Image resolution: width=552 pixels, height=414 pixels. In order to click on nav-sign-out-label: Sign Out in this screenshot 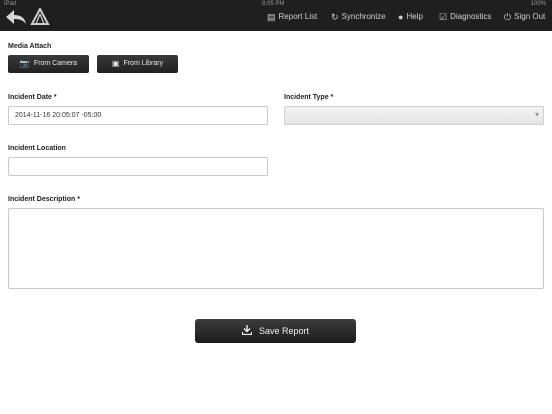, I will do `click(530, 16)`.